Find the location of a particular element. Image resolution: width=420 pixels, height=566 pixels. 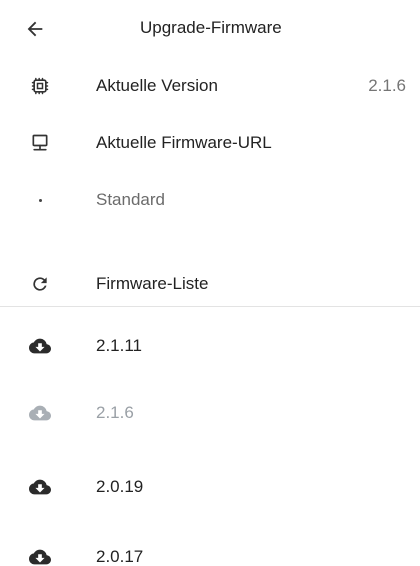

firmware-list-header: Firmware-Liste is located at coordinates (210, 284).